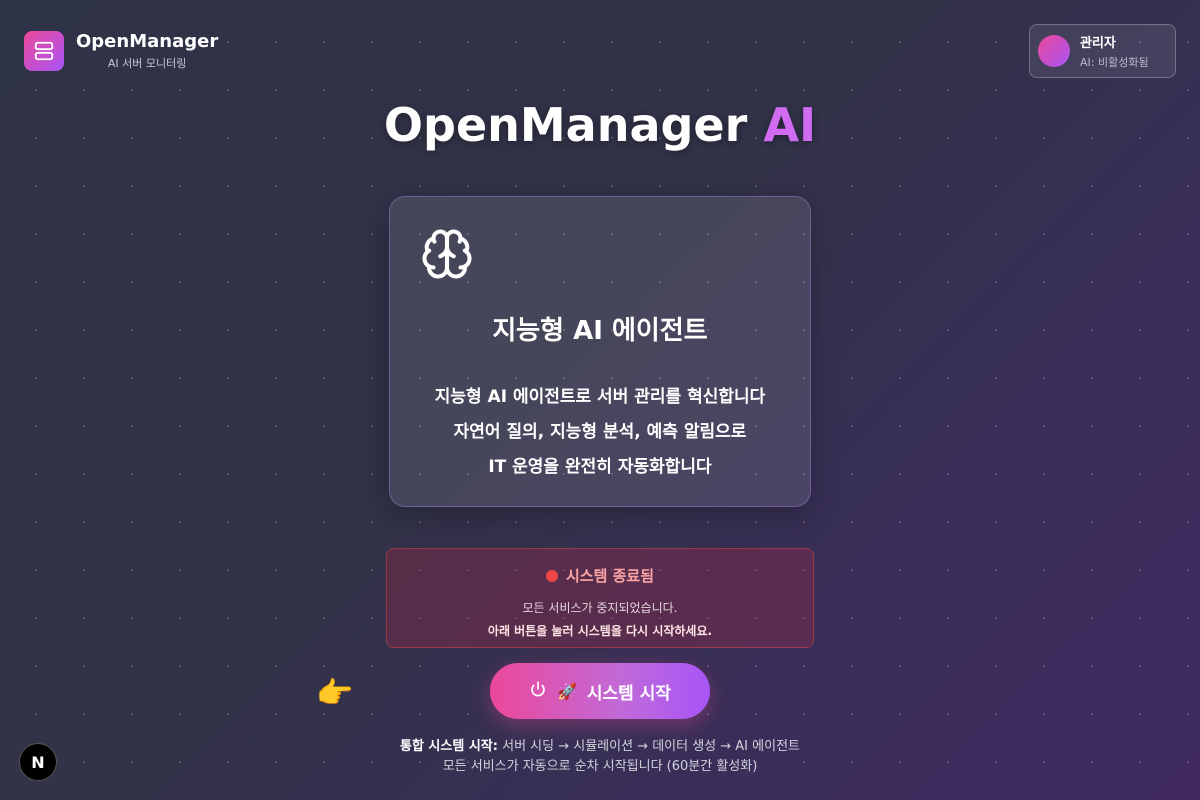 This screenshot has width=1200, height=800. Describe the element at coordinates (600, 766) in the screenshot. I see `startup-info-detail: 모든 서비스가 자동으로 순차 시작됩니다 (60분간 활성화)` at that location.